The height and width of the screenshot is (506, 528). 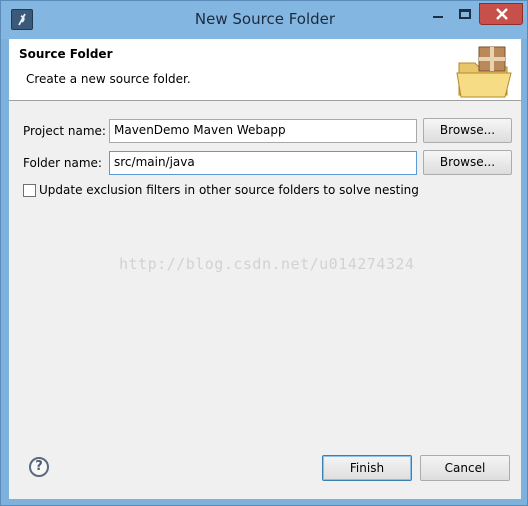 What do you see at coordinates (29, 190) in the screenshot?
I see `exclusion-filters-checkbox` at bounding box center [29, 190].